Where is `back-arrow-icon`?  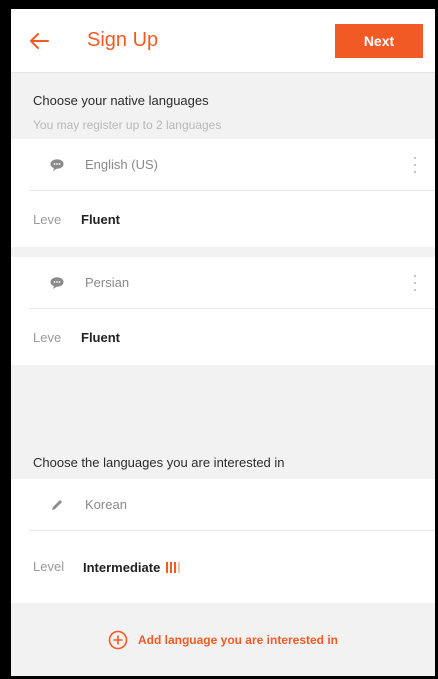 back-arrow-icon is located at coordinates (39, 41).